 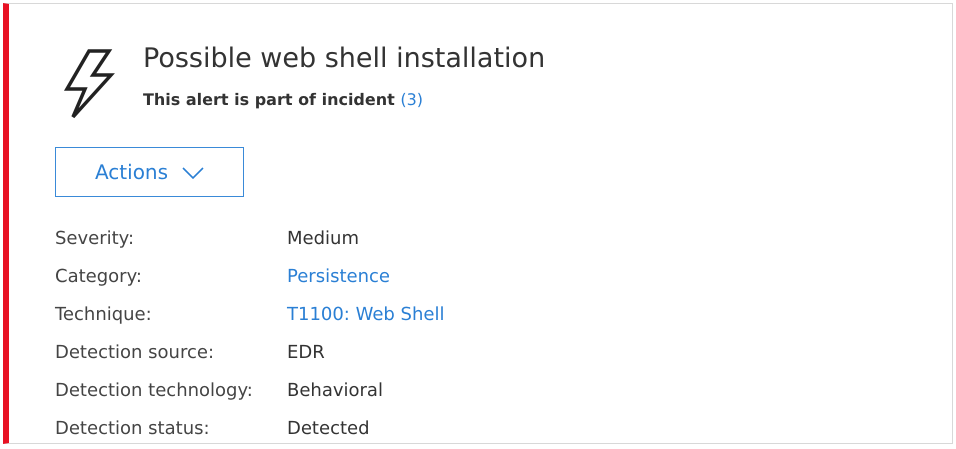 What do you see at coordinates (193, 173) in the screenshot?
I see `chevron-down-icon` at bounding box center [193, 173].